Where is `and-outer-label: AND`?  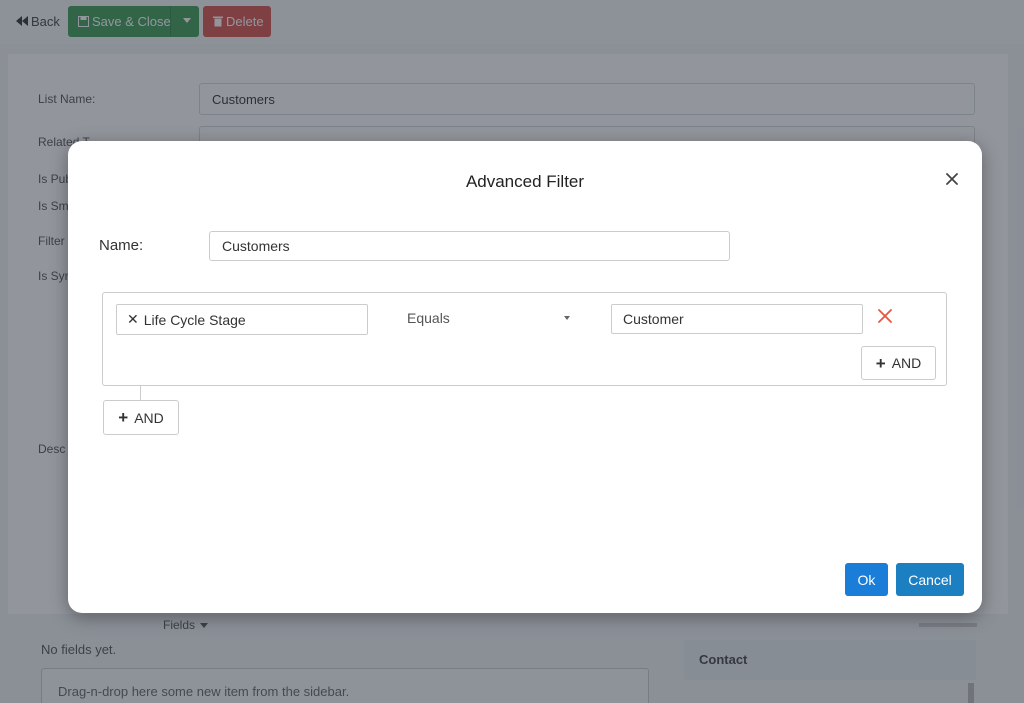
and-outer-label: AND is located at coordinates (149, 417).